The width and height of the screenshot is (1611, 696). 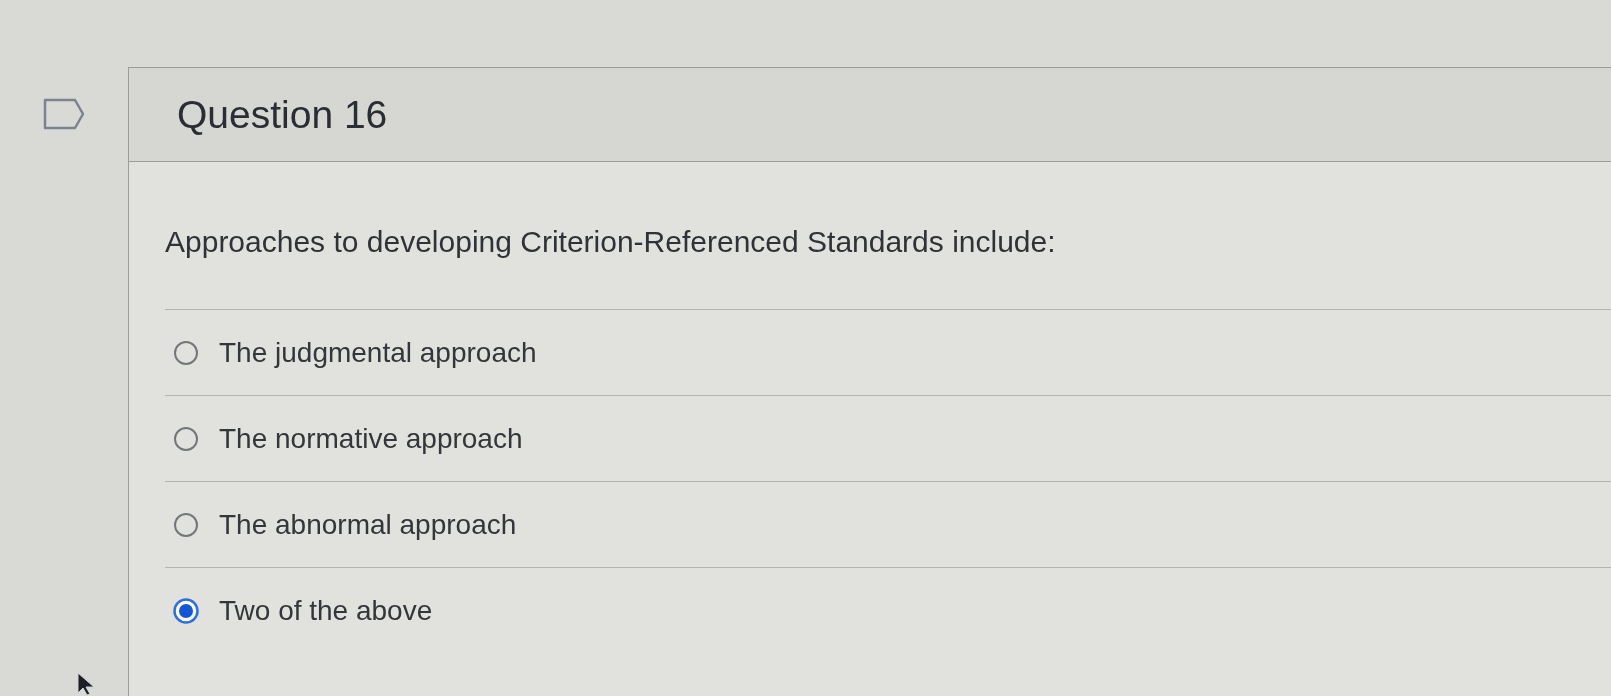 I want to click on option-label: Two of the above, so click(x=326, y=610).